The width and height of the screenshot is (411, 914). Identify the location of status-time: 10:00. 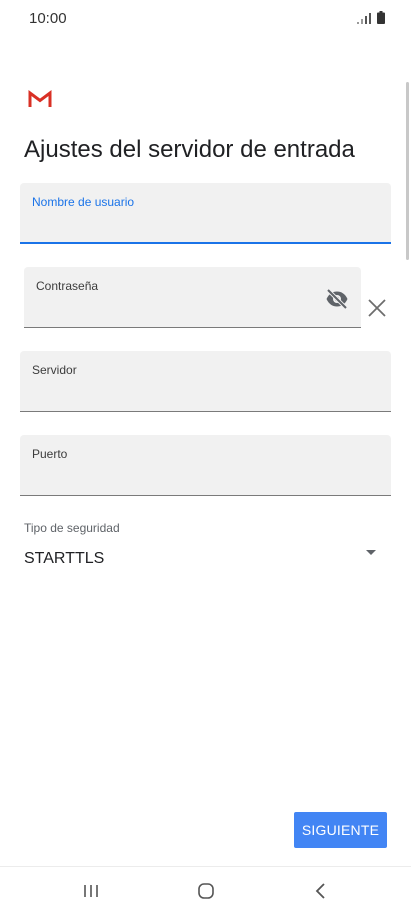
(48, 18).